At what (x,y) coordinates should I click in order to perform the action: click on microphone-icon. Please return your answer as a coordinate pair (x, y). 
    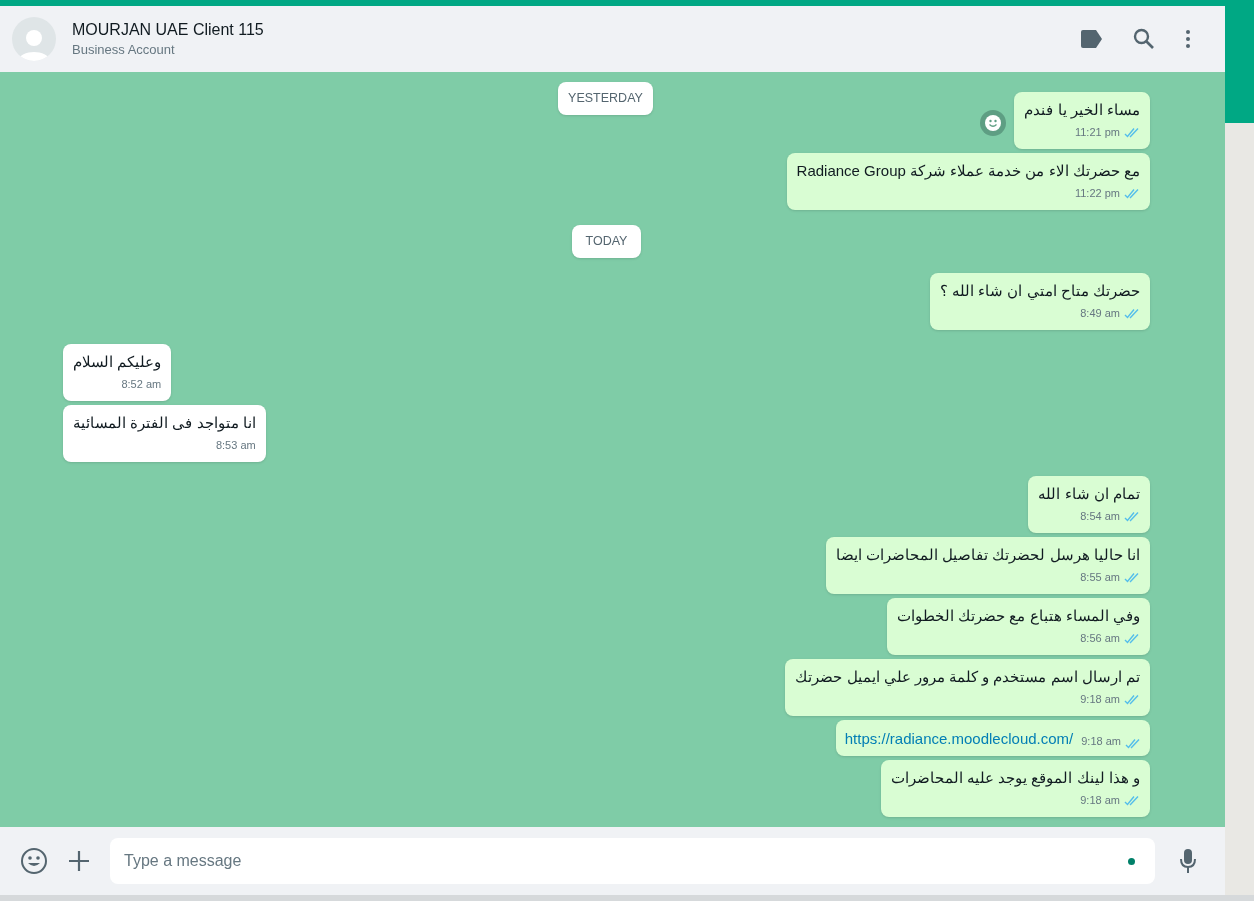
    Looking at the image, I should click on (1188, 861).